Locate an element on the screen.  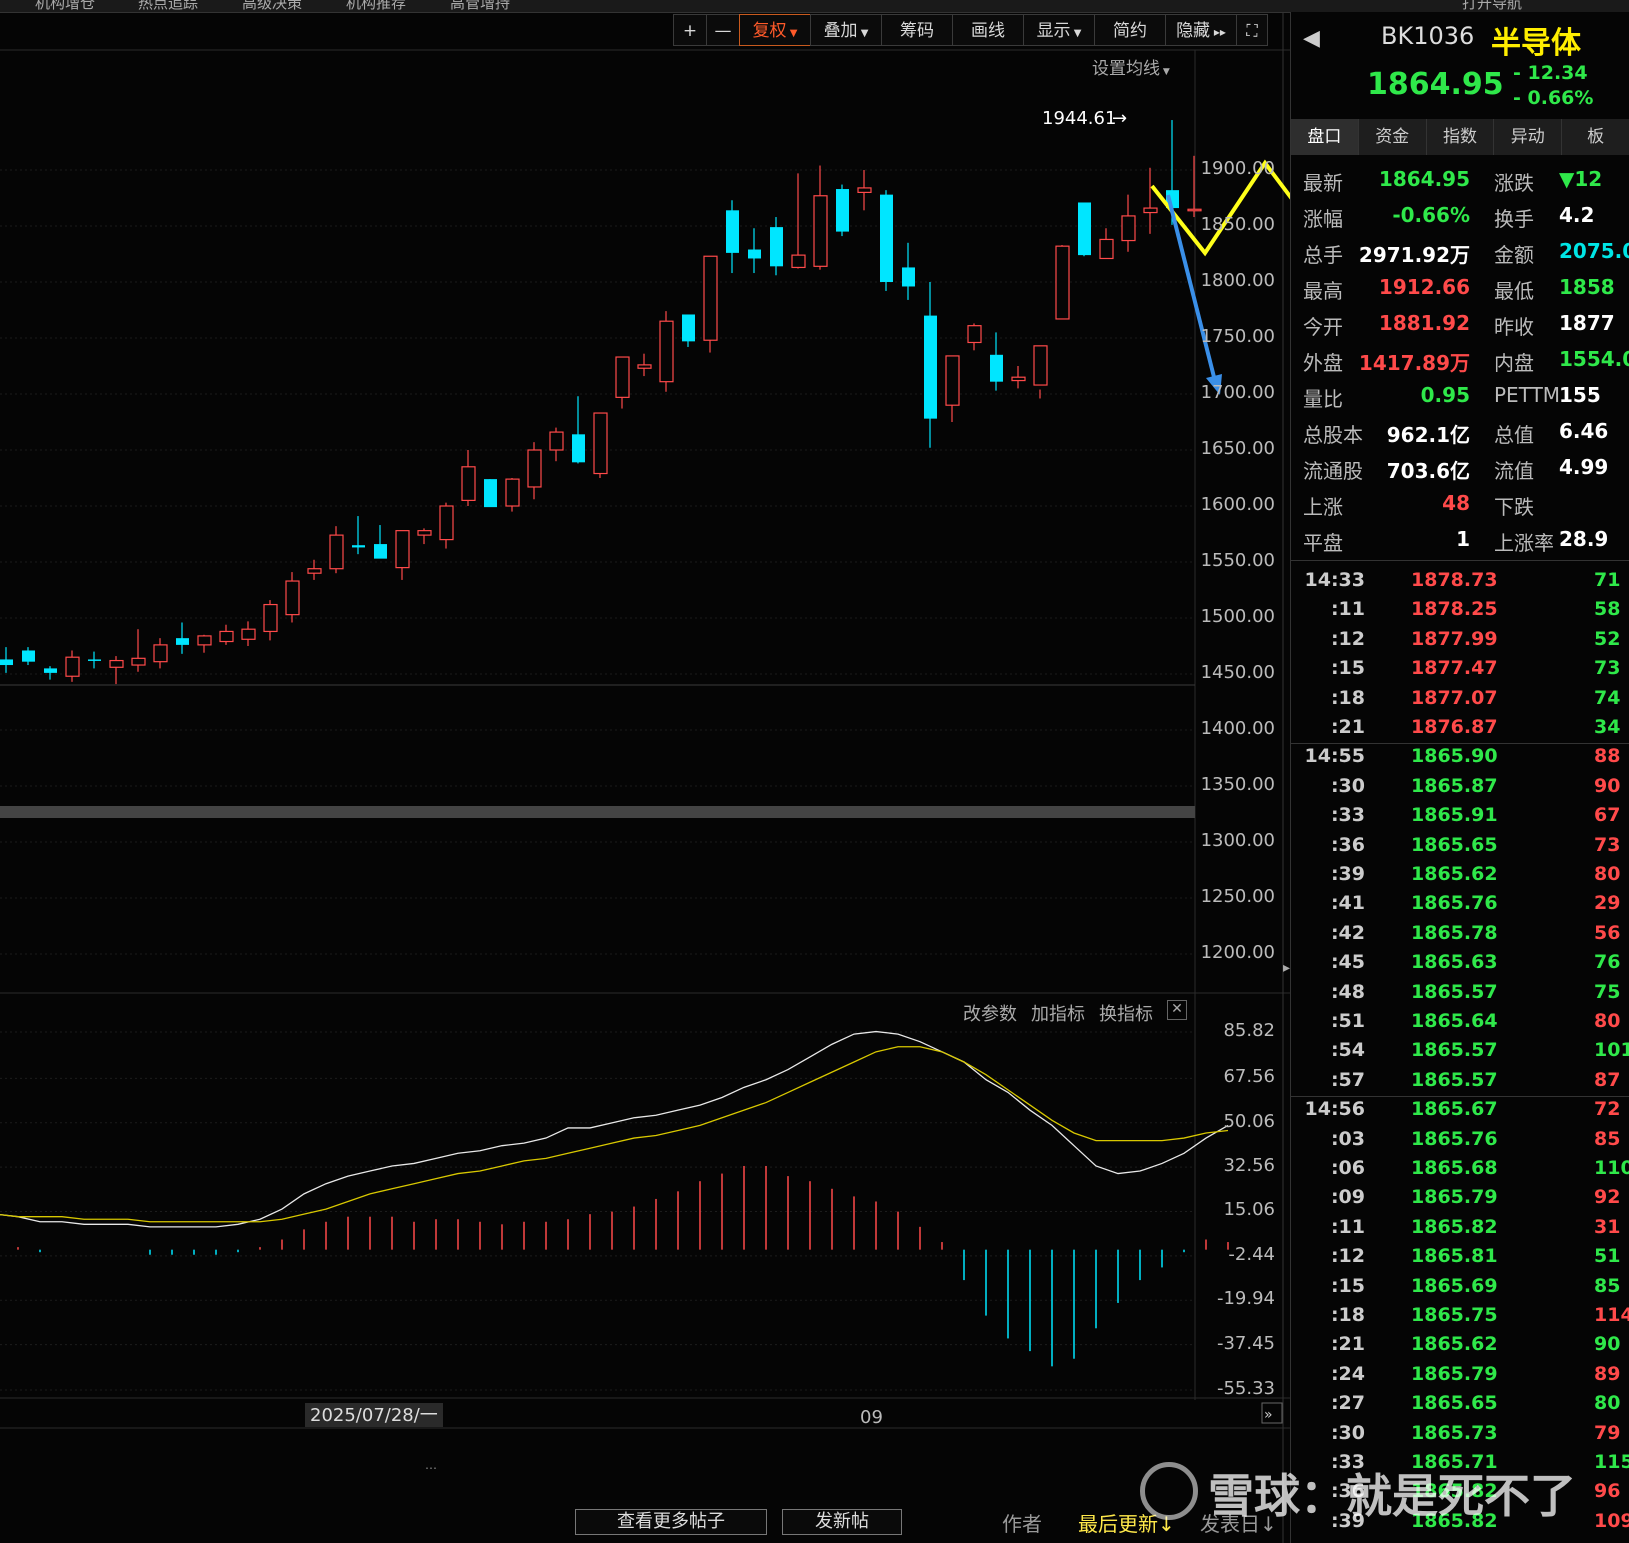
tab-capital: 资金 is located at coordinates (1393, 137).